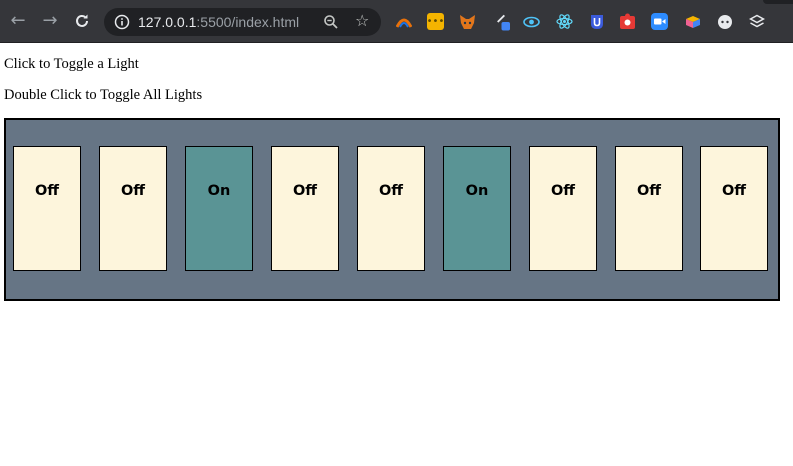  I want to click on url-path: :5500/index.html, so click(248, 22).